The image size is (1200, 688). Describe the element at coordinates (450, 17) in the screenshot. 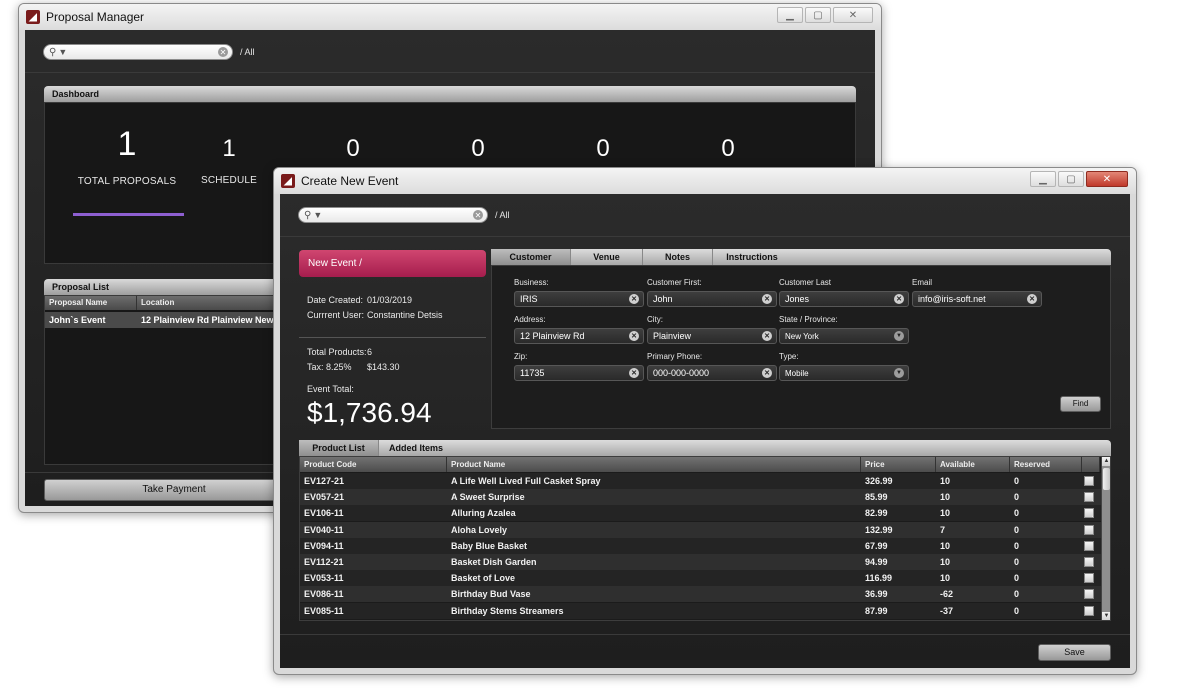

I see `proposal-manager-titlebar: ◢ Proposal Manager ▁ ▢ ✕` at that location.